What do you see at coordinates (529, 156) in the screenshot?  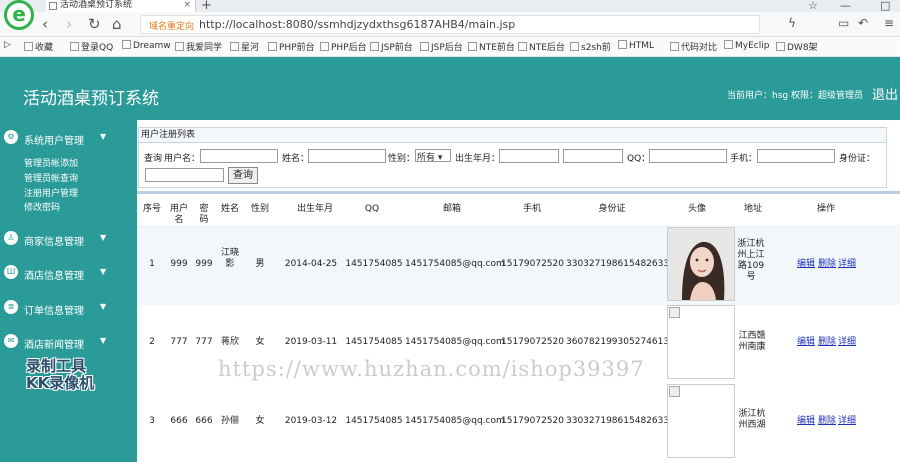 I see `birth-start-input` at bounding box center [529, 156].